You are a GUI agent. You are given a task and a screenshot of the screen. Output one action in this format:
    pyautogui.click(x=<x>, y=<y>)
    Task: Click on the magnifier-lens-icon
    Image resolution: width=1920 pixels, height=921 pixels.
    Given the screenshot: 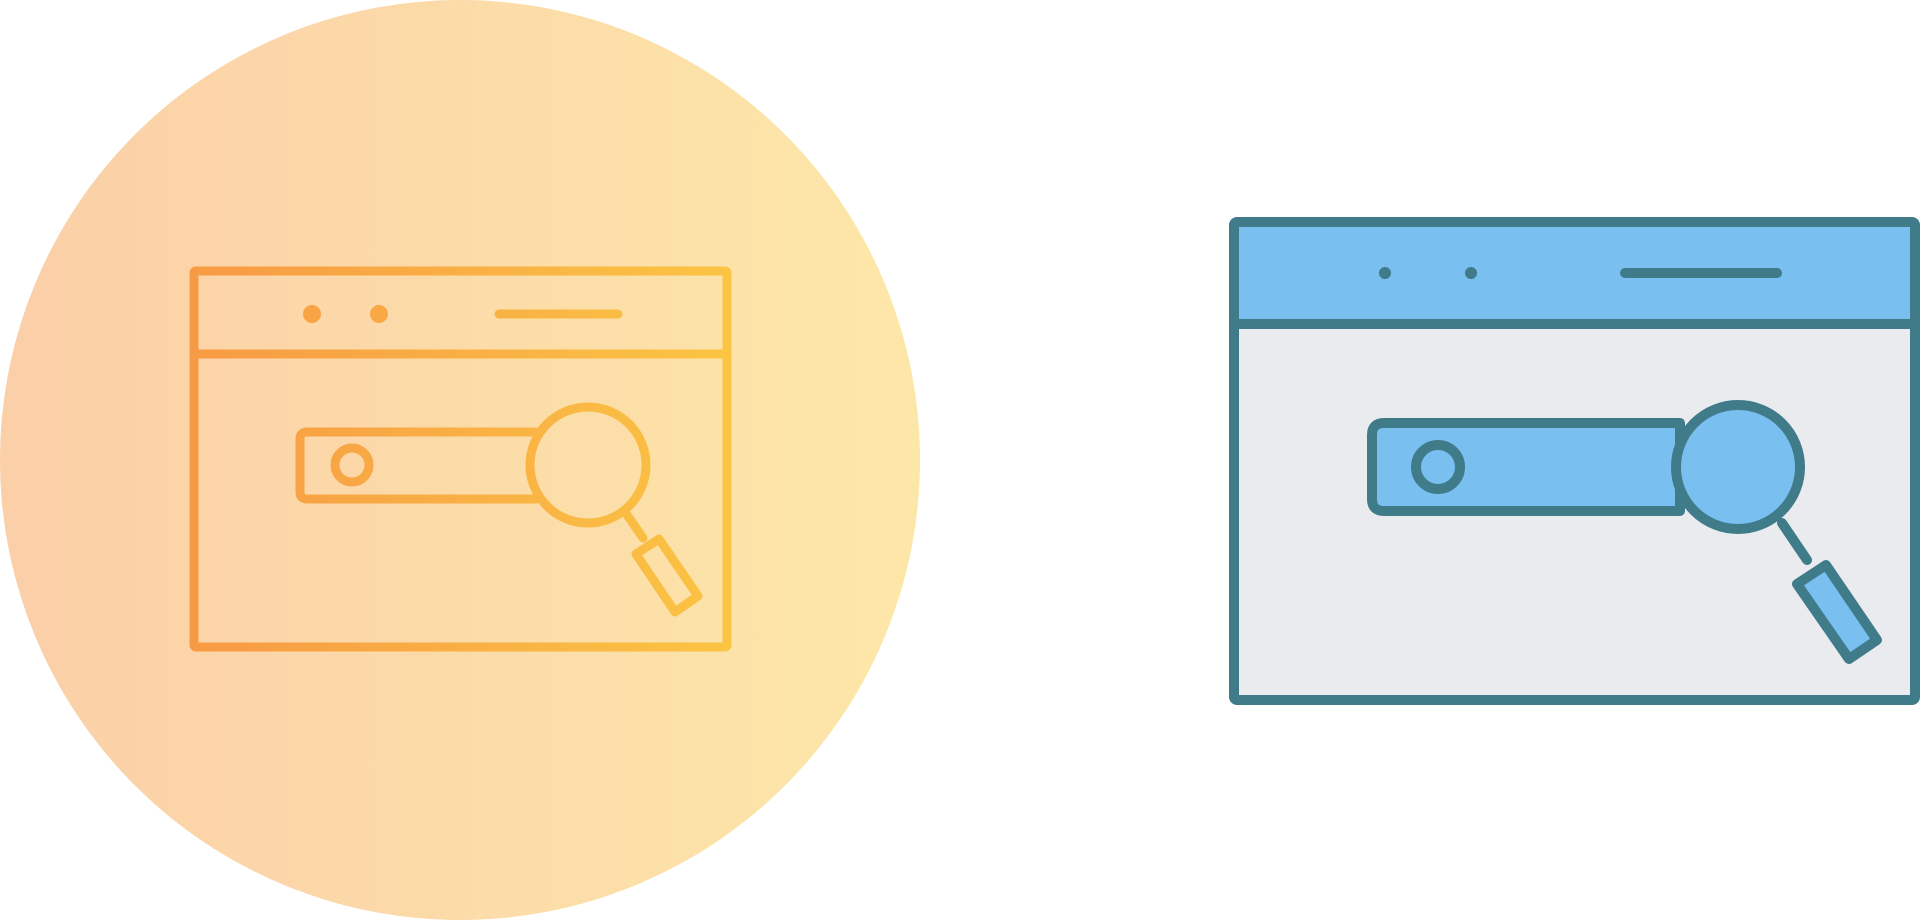 What is the action you would take?
    pyautogui.click(x=1738, y=467)
    